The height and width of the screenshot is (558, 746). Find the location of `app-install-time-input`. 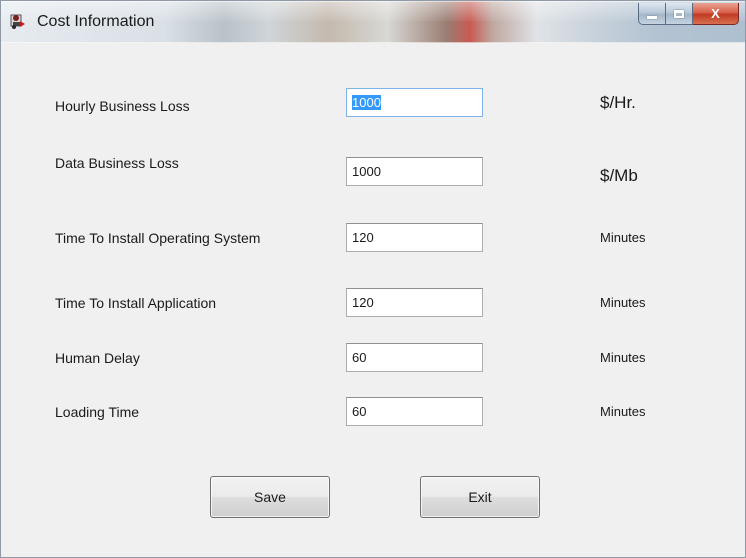

app-install-time-input is located at coordinates (414, 302).